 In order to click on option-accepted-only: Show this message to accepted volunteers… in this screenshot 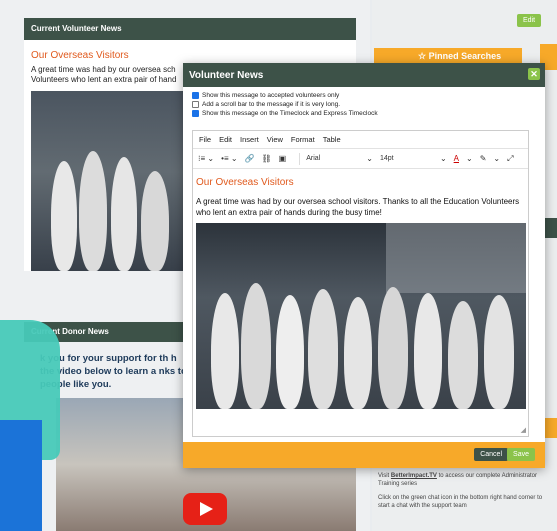, I will do `click(368, 95)`.